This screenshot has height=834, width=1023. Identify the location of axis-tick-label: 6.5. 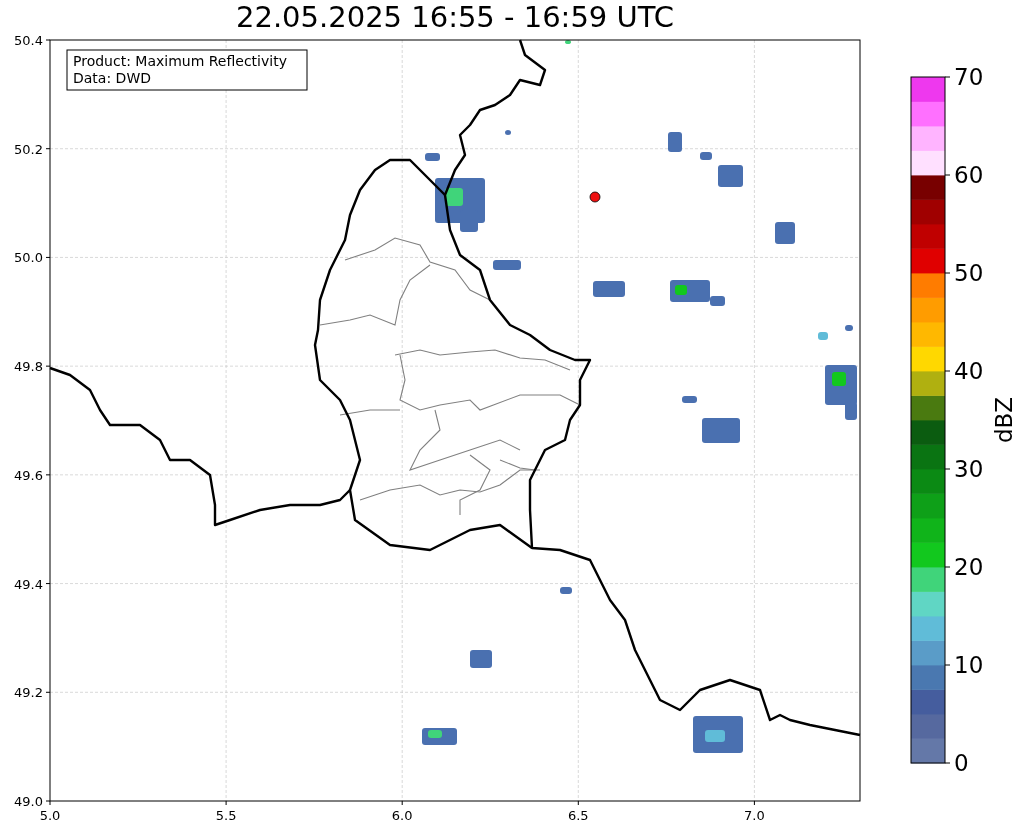
(578, 815).